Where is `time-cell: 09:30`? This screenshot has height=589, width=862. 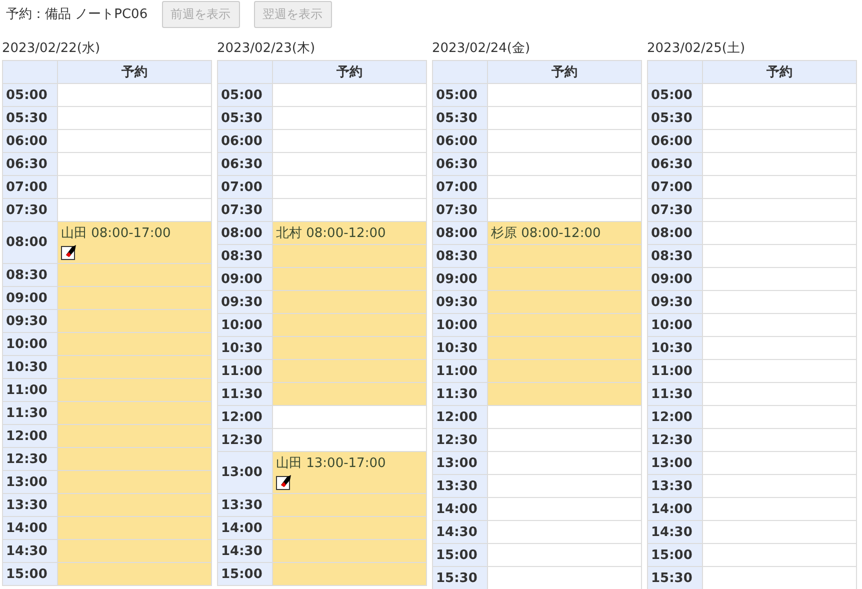 time-cell: 09:30 is located at coordinates (30, 321).